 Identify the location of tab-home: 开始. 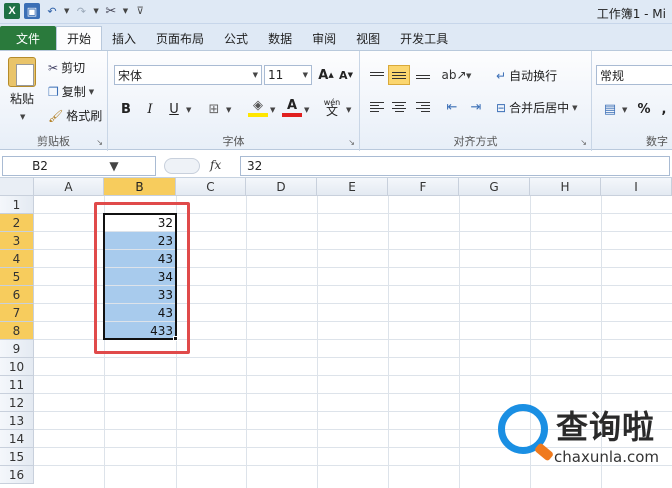
(79, 38).